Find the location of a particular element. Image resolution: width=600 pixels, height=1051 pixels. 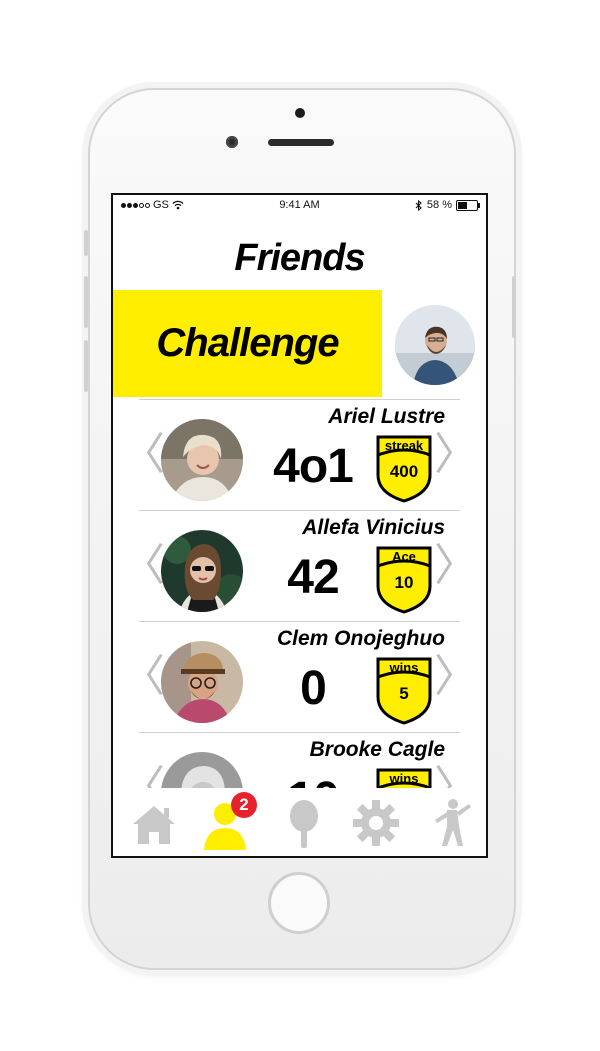

shield-badge: Ace 10 is located at coordinates (404, 580).